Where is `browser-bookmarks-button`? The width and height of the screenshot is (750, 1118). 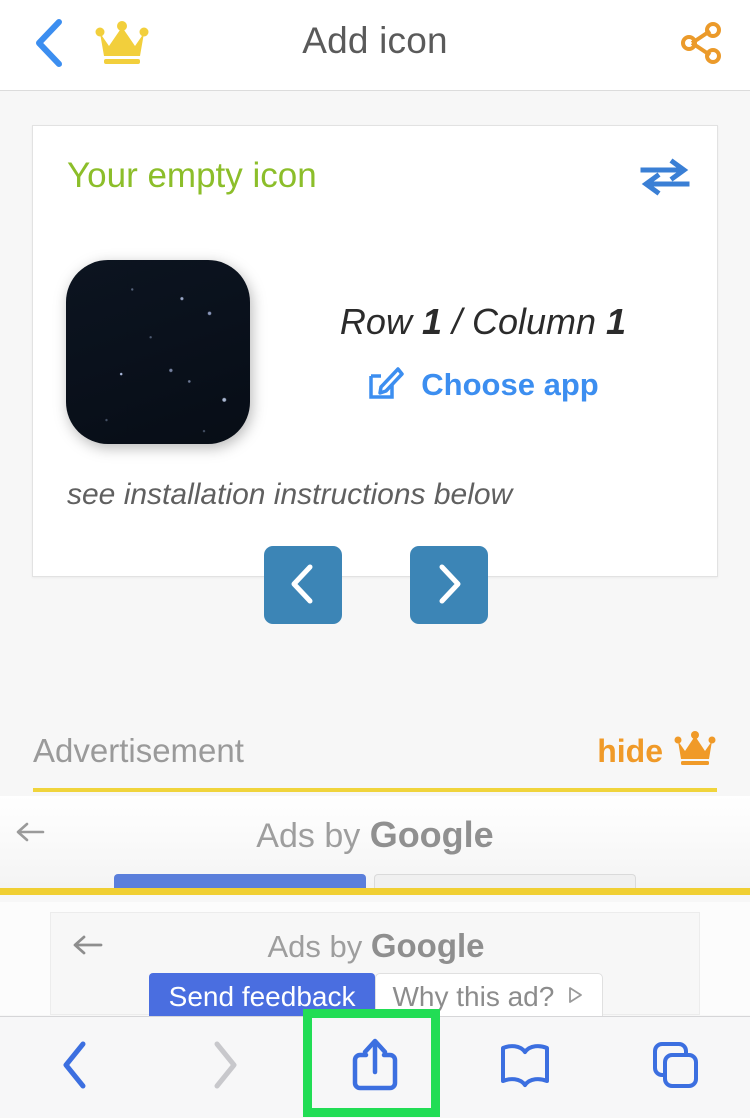
browser-bookmarks-button is located at coordinates (525, 1067).